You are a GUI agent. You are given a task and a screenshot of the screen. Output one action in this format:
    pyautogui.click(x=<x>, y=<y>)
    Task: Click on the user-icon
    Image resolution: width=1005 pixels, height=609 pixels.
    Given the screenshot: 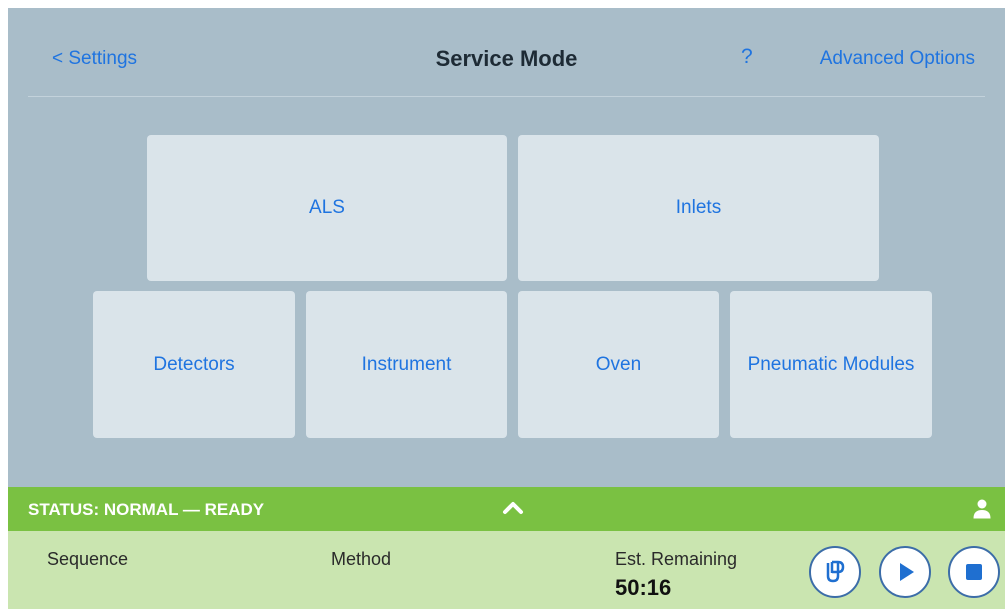 What is the action you would take?
    pyautogui.click(x=982, y=509)
    